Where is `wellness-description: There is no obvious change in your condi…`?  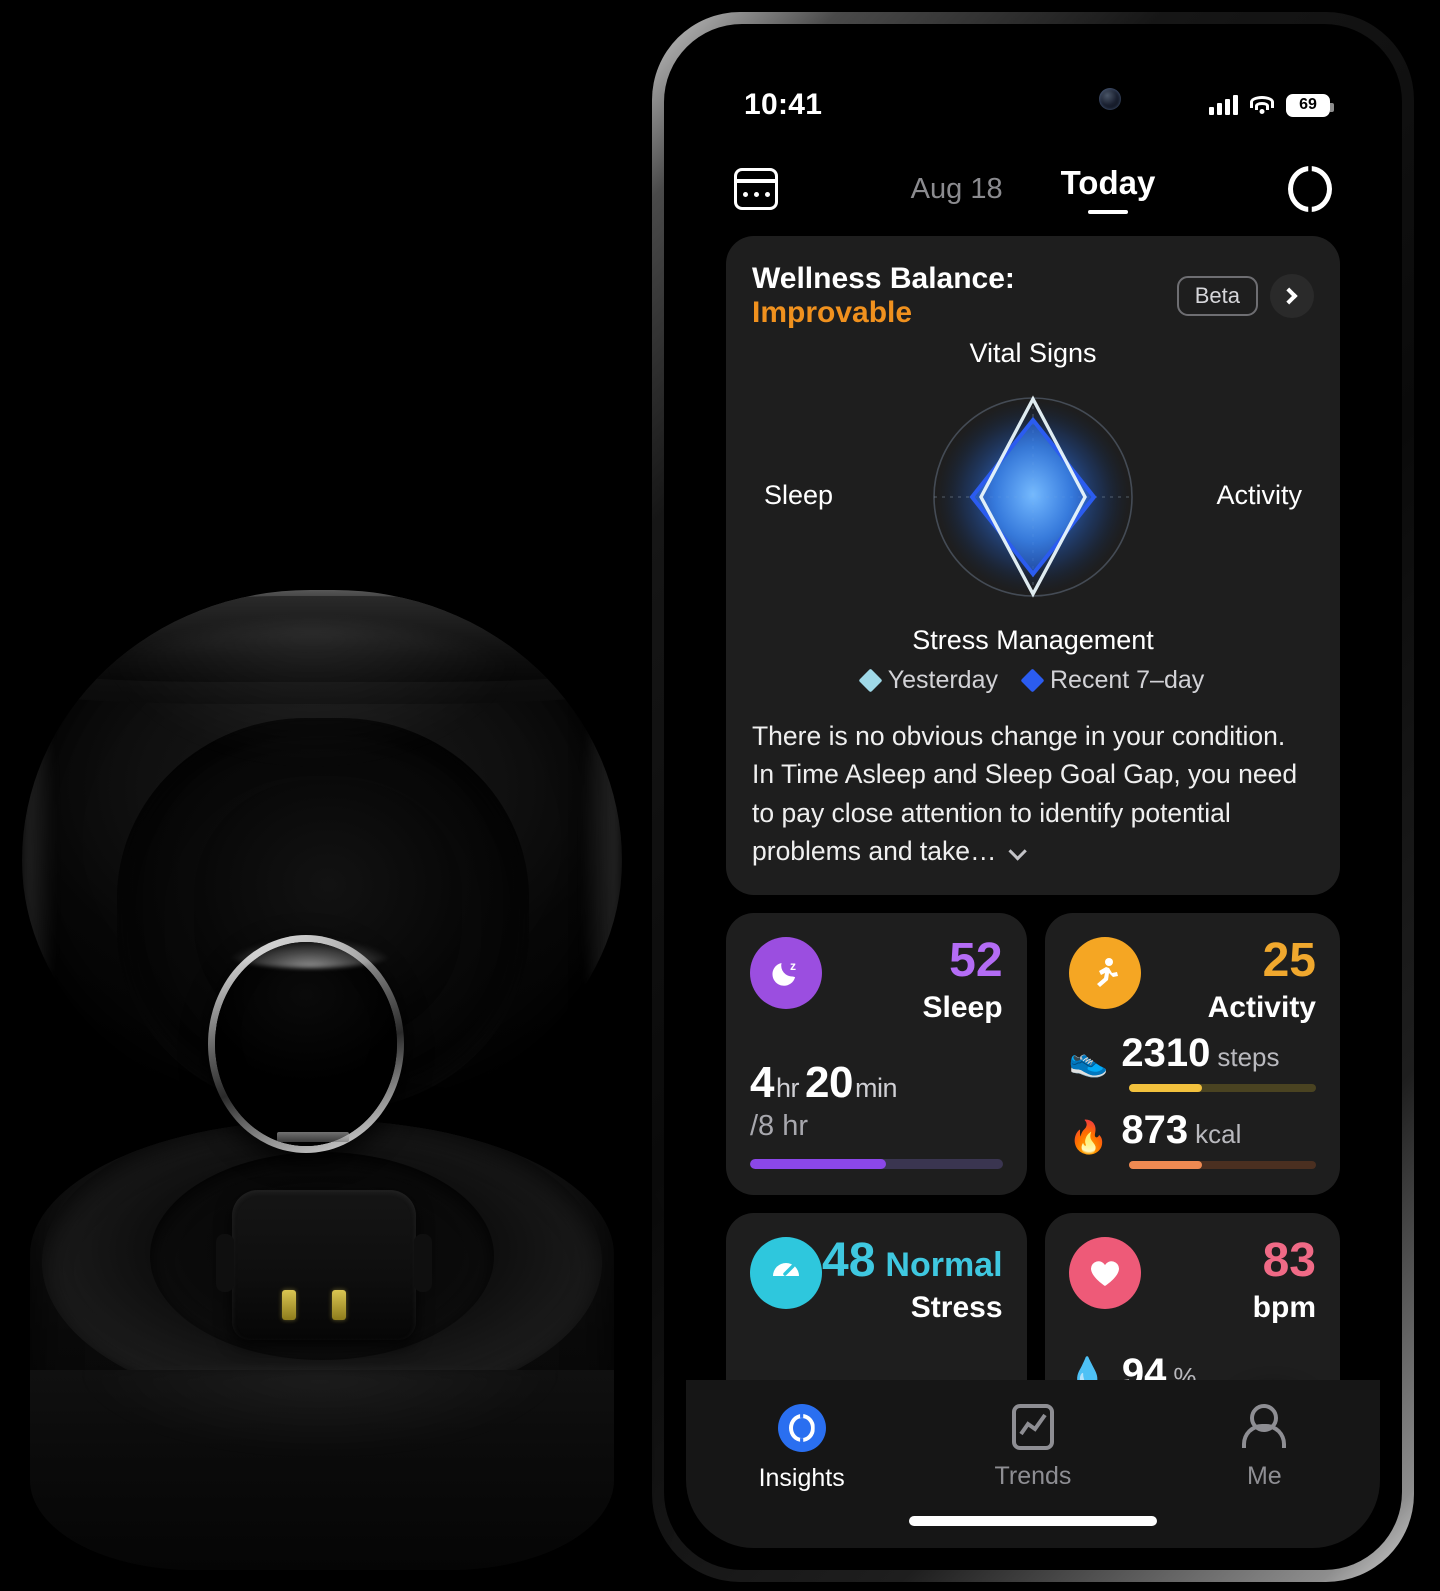 wellness-description: There is no obvious change in your condi… is located at coordinates (1033, 794).